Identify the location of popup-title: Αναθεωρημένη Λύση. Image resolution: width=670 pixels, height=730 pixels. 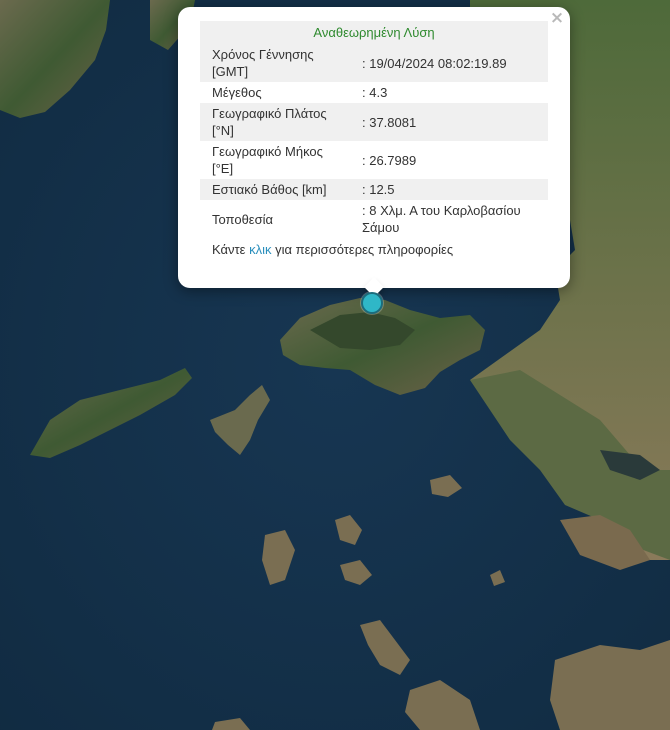
(374, 32).